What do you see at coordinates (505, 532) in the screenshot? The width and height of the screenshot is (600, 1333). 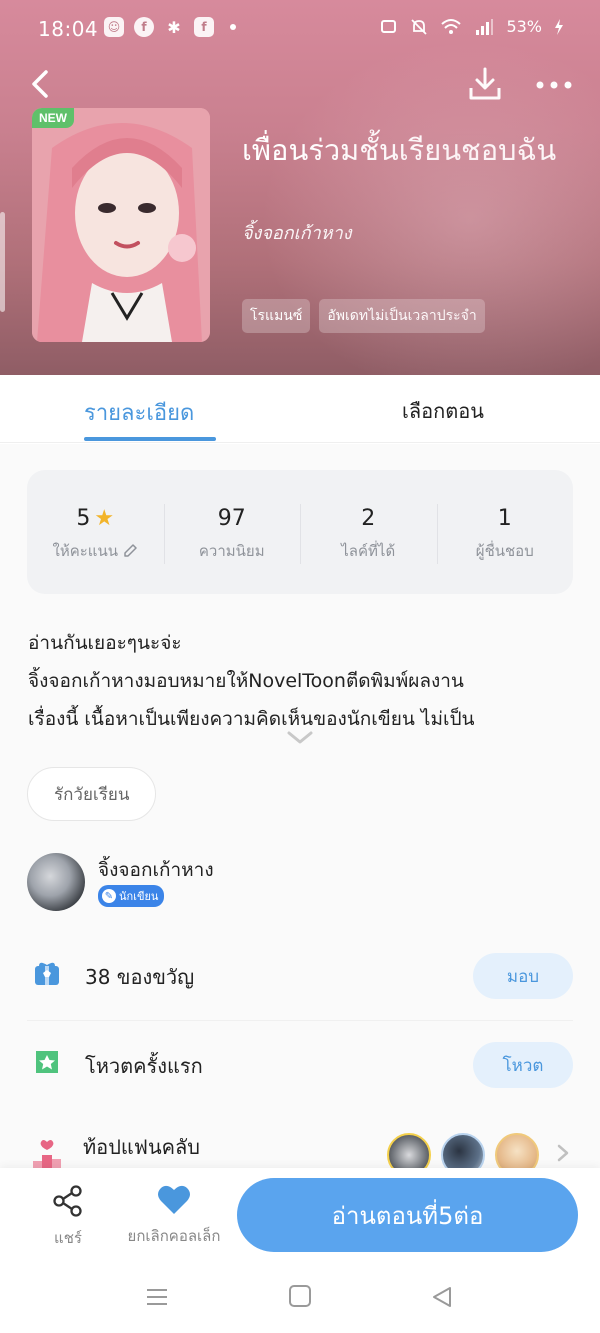 I see `stat-fans: 1 ผู้ชื่นชอบ` at bounding box center [505, 532].